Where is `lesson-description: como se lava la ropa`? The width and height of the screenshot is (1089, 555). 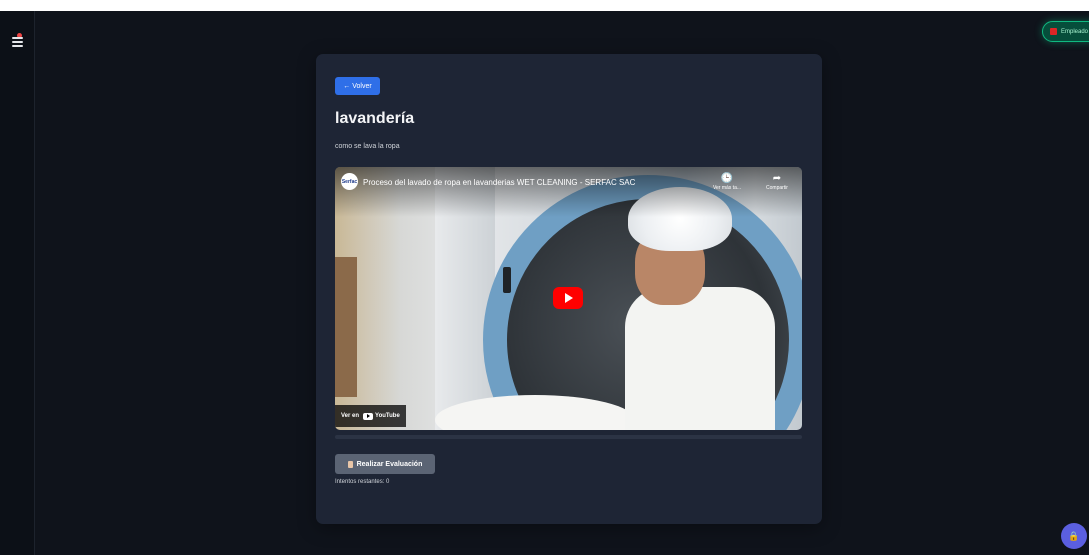 lesson-description: como se lava la ropa is located at coordinates (367, 146).